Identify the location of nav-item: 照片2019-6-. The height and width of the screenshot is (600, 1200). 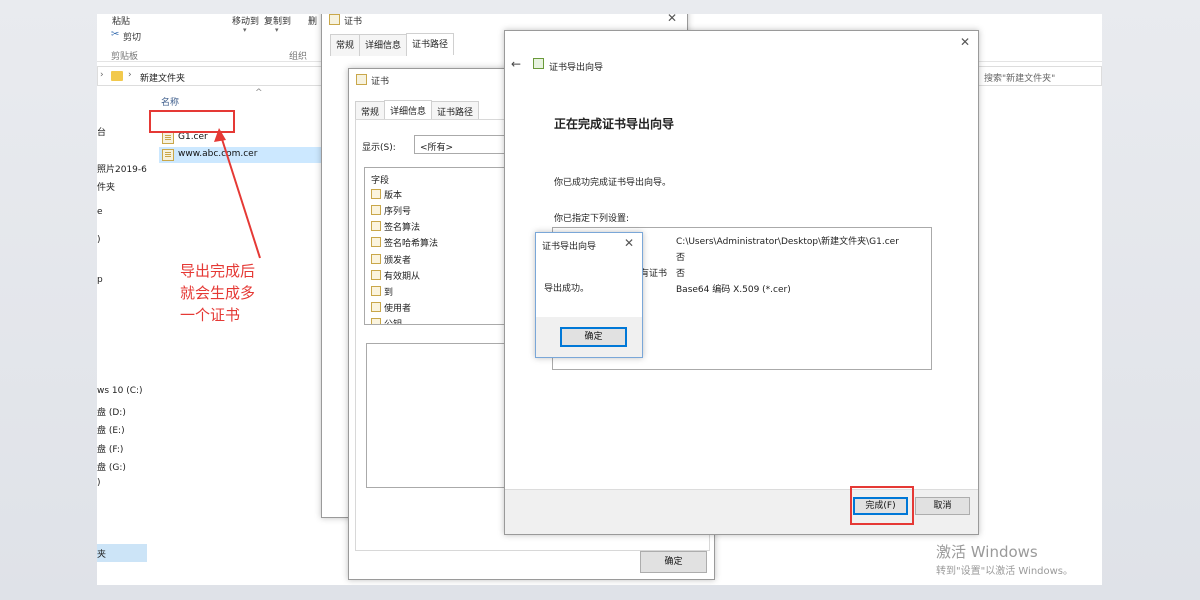
(122, 168).